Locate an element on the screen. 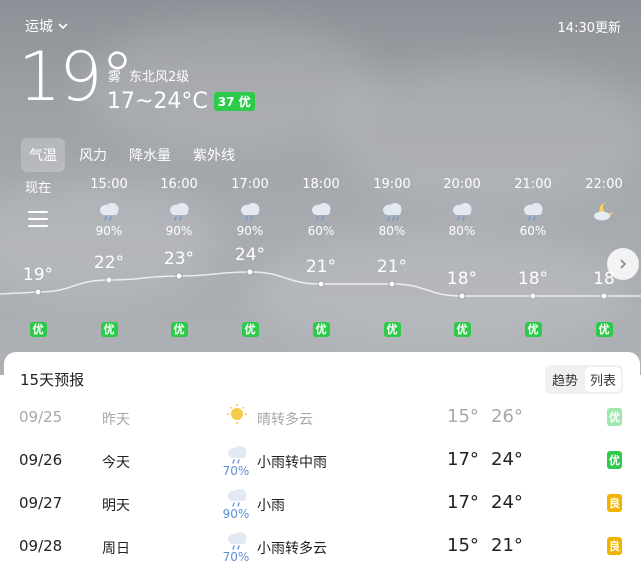 This screenshot has width=641, height=571. day-high: 26° is located at coordinates (507, 416).